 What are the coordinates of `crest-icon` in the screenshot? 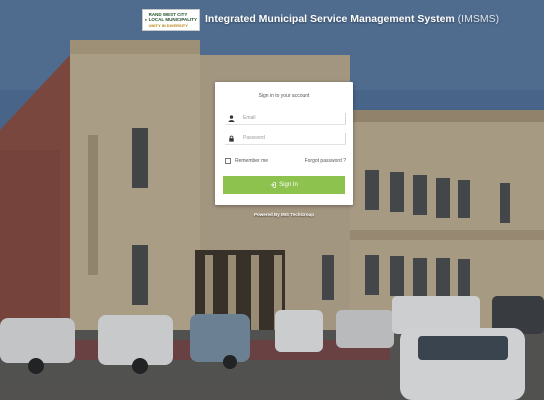 It's located at (146, 20).